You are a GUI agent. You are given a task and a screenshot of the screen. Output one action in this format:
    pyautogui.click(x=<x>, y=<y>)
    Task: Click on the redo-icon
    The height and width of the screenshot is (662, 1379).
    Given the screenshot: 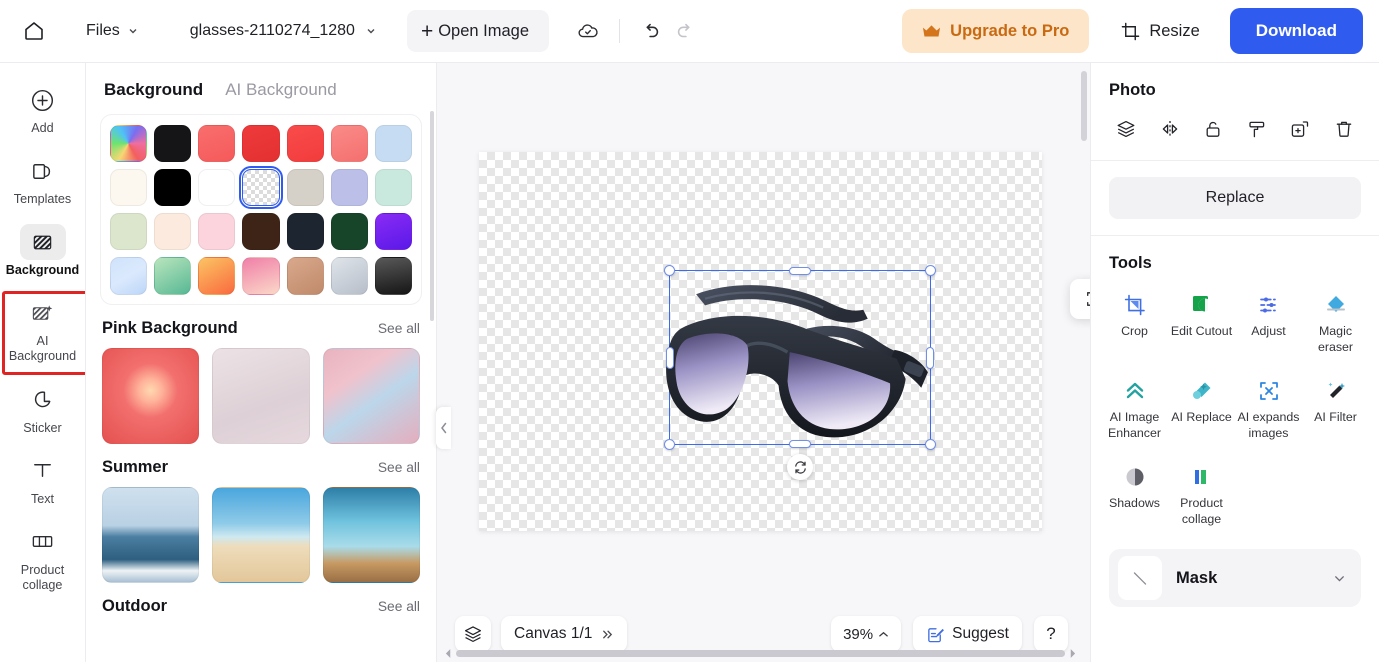 What is the action you would take?
    pyautogui.click(x=685, y=31)
    